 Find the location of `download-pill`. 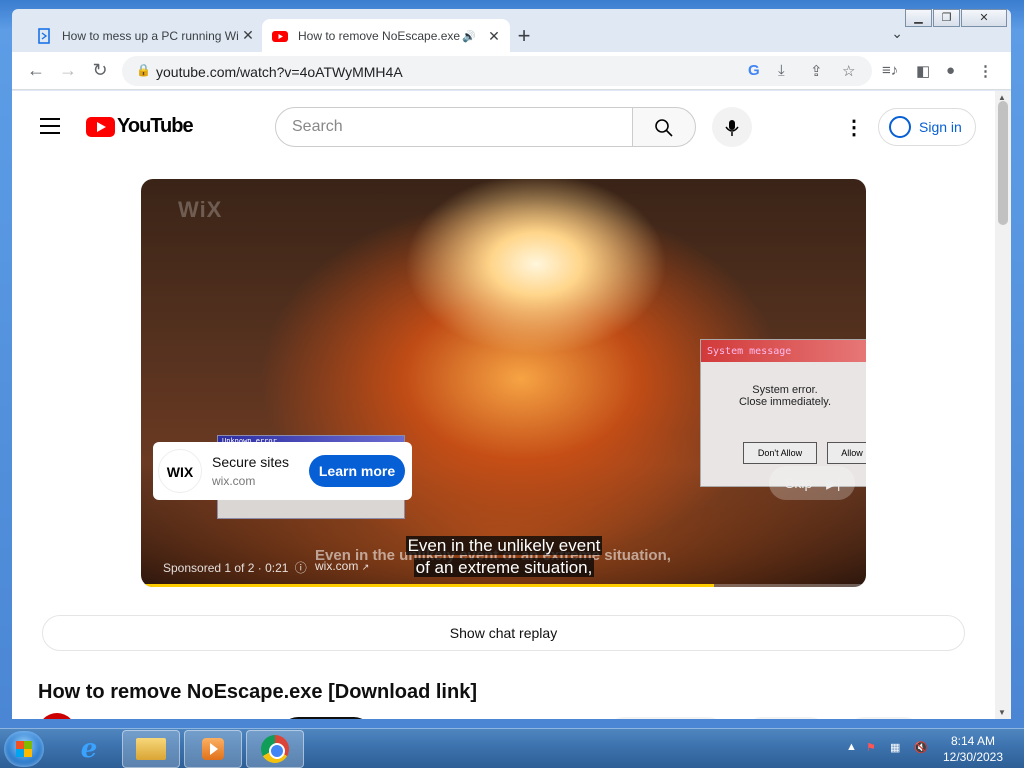

download-pill is located at coordinates (884, 718).